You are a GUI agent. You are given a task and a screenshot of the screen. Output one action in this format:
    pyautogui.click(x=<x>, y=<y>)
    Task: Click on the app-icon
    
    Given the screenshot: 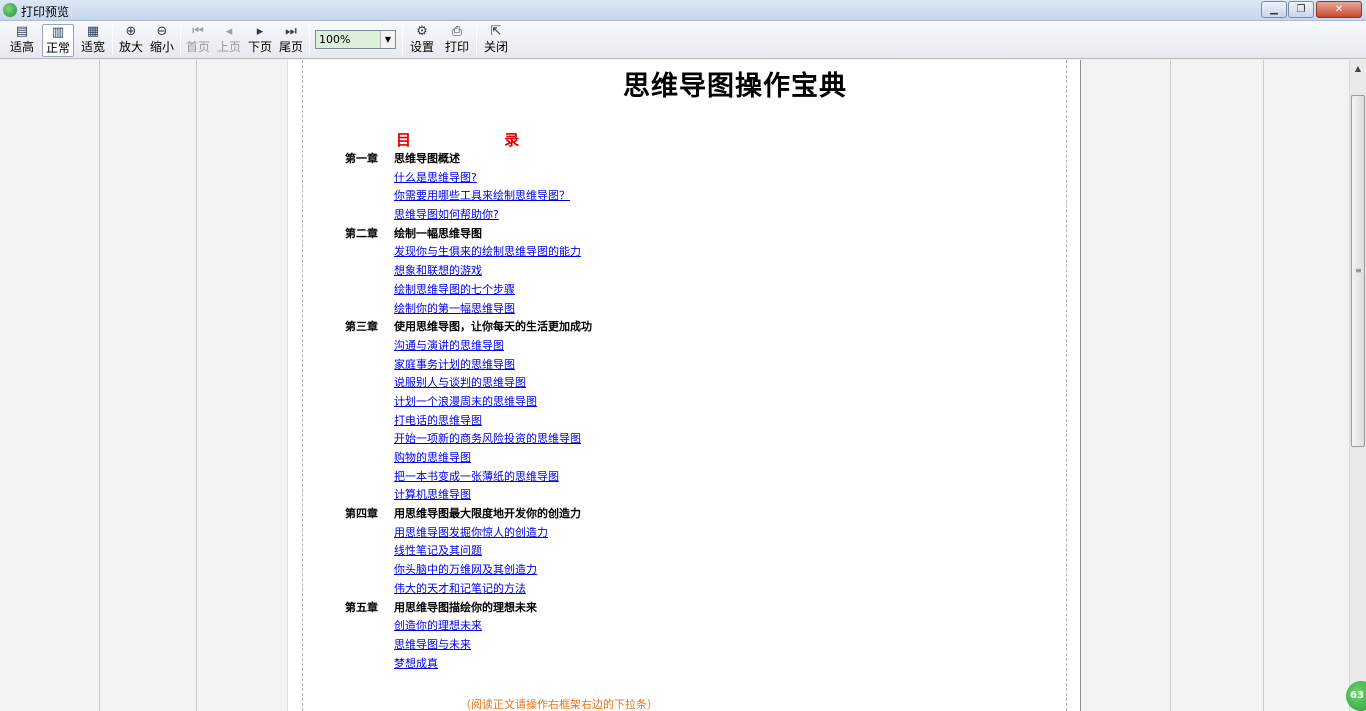 What is the action you would take?
    pyautogui.click(x=10, y=10)
    